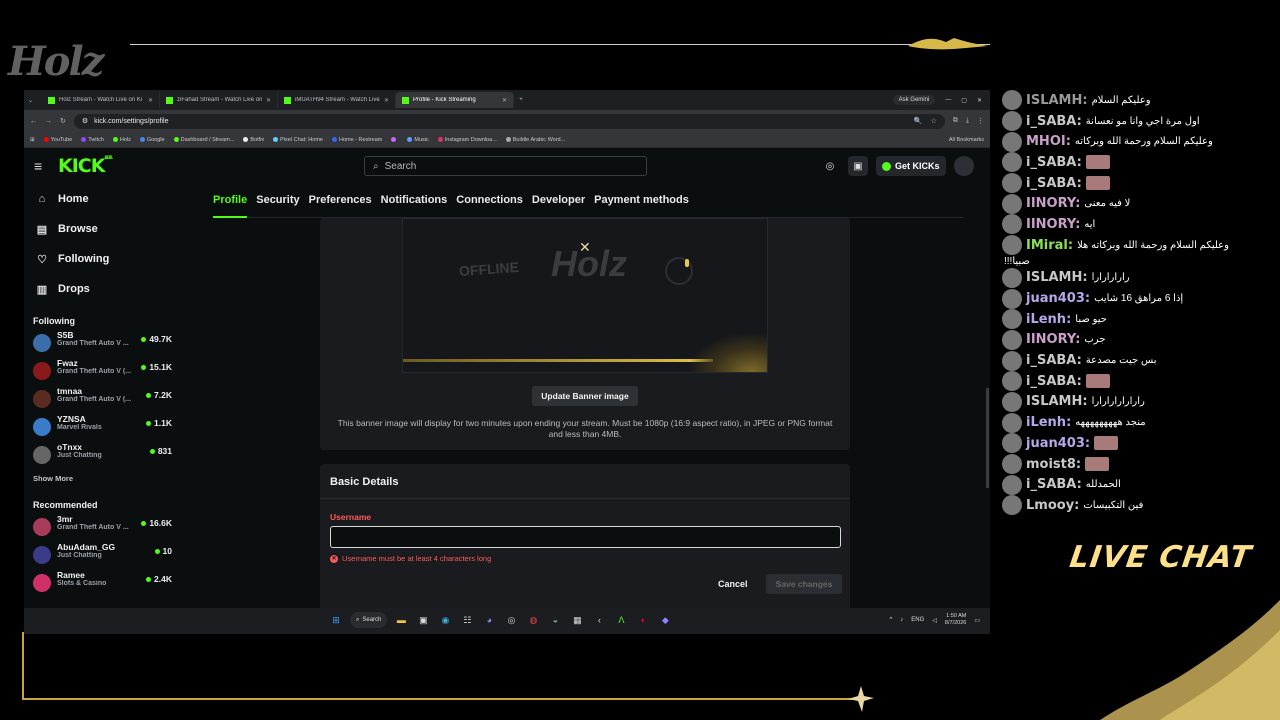 This screenshot has height=720, width=1280. I want to click on sidebar-item-home: ⌂ Home, so click(104, 199).